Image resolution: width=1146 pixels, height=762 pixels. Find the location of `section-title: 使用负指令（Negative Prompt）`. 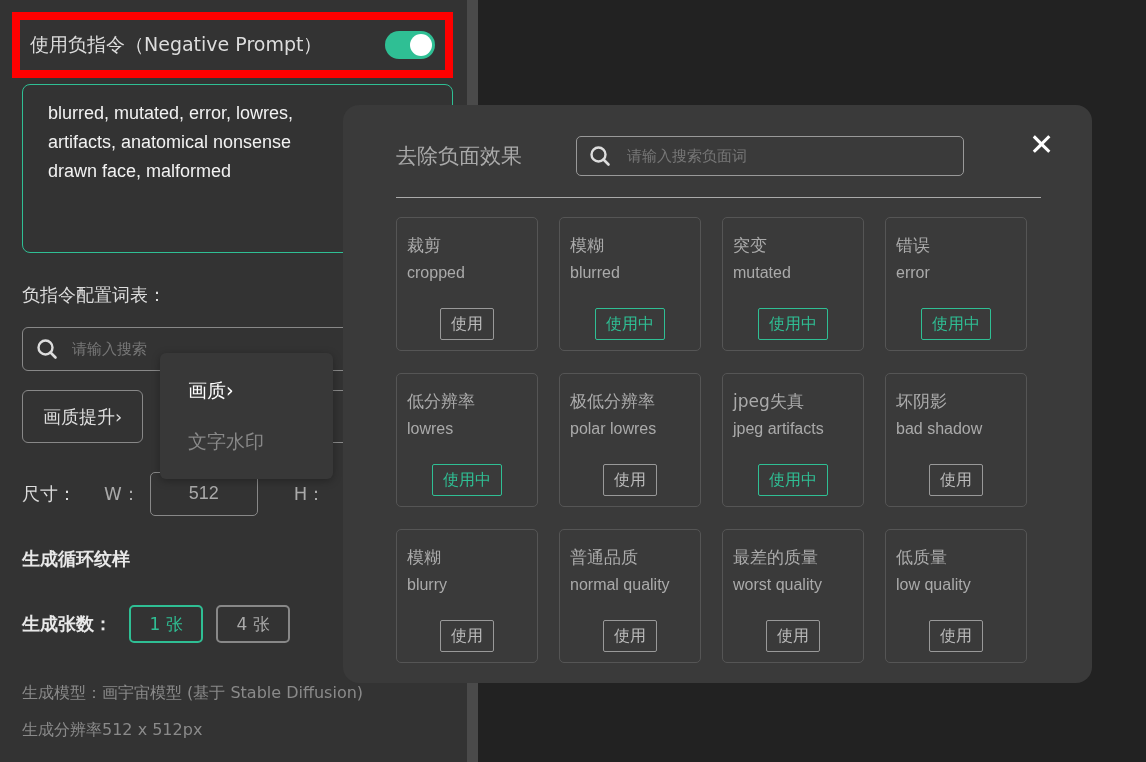

section-title: 使用负指令（Negative Prompt） is located at coordinates (176, 44).